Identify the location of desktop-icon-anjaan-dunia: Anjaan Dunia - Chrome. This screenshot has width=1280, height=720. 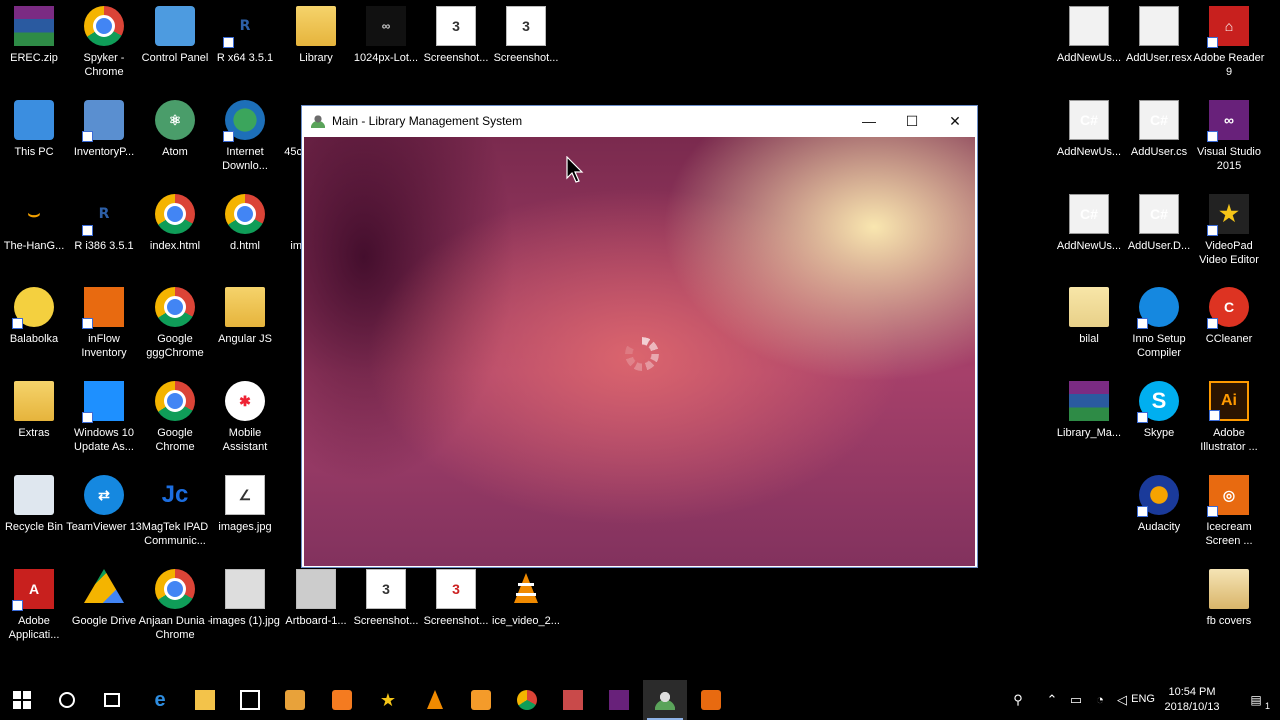
(175, 608).